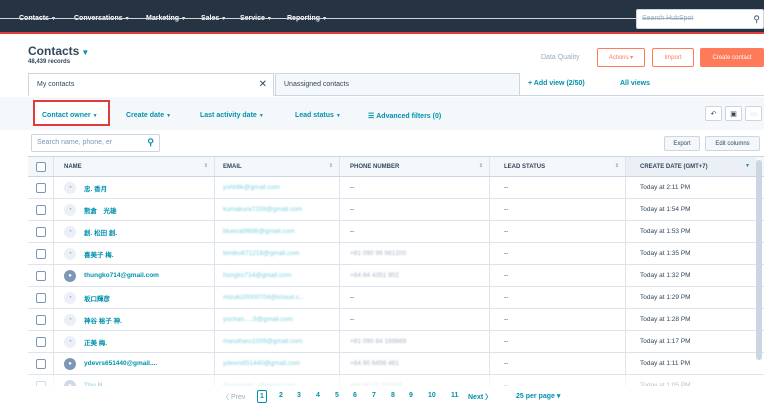 The height and width of the screenshot is (408, 764). What do you see at coordinates (700, 19) in the screenshot?
I see `global-search-input: Search HubSpot ⚲` at bounding box center [700, 19].